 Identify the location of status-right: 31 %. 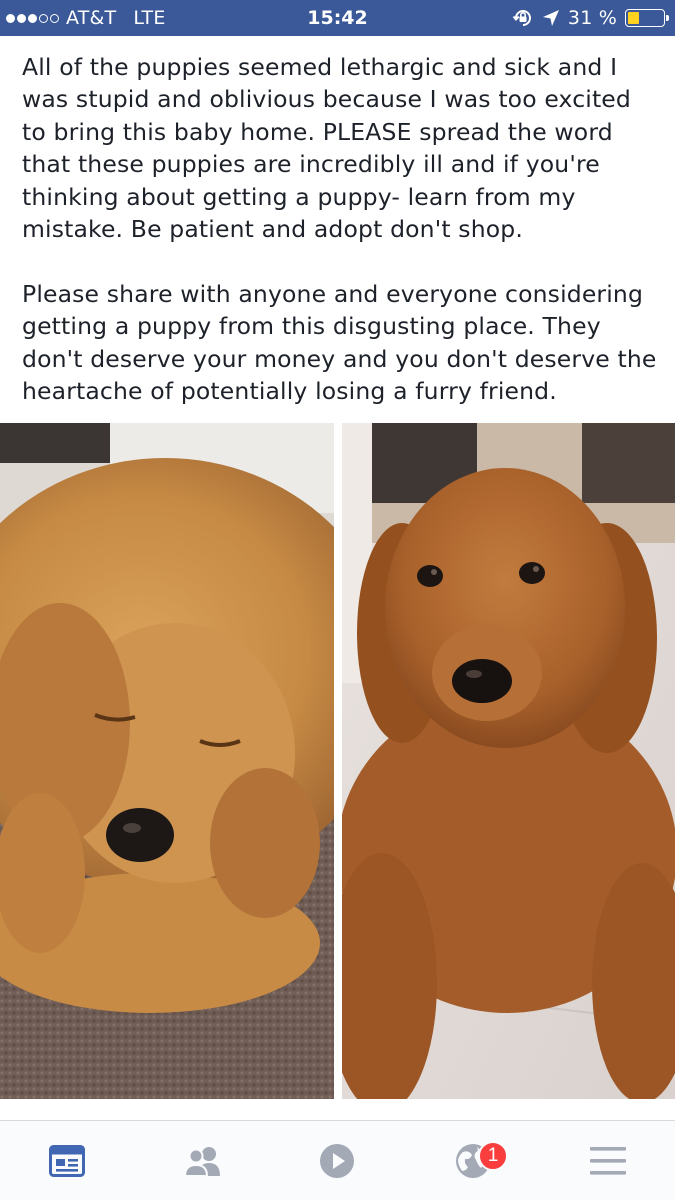
(590, 18).